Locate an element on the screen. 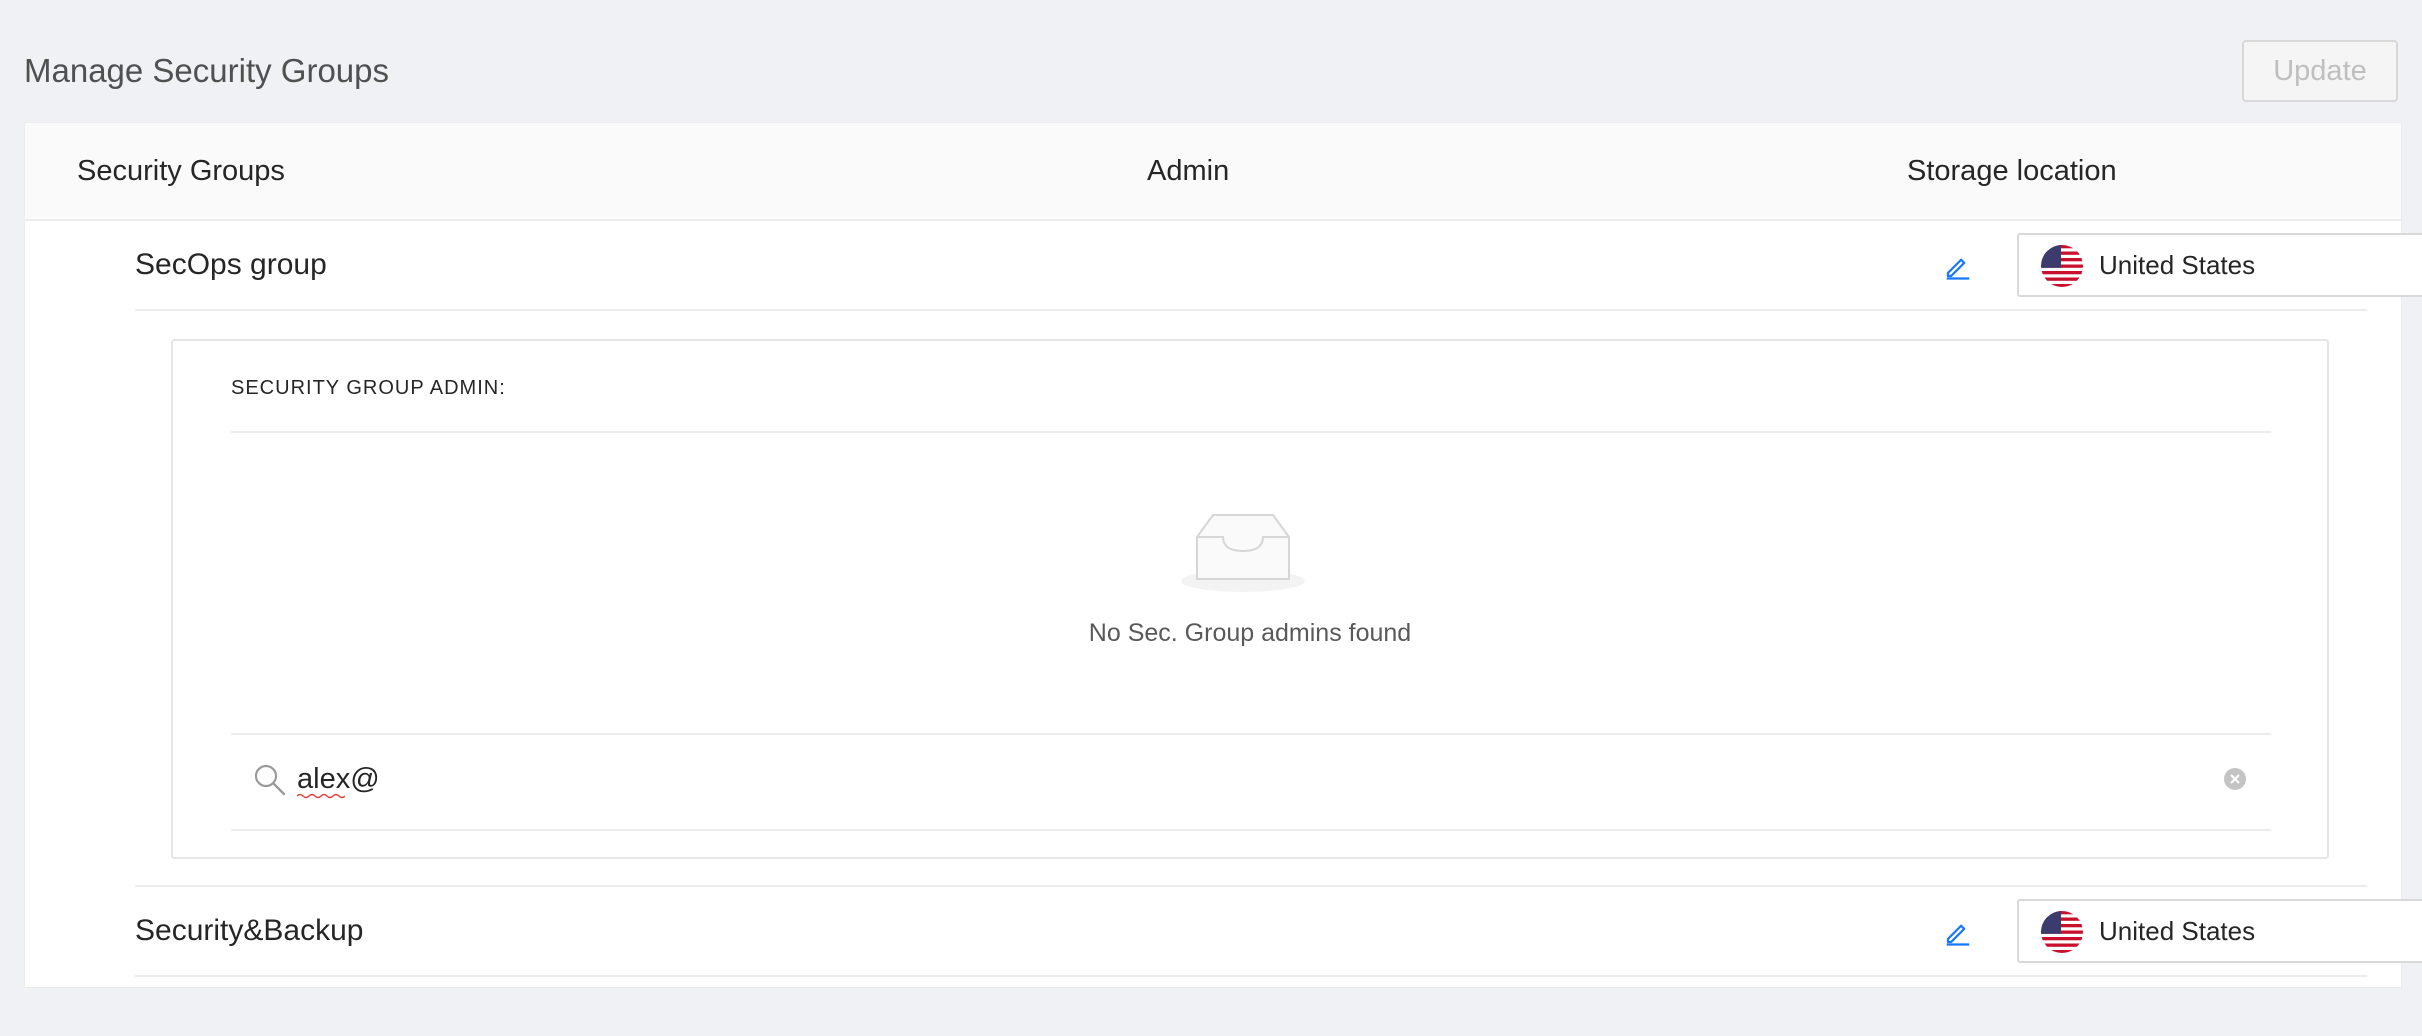 This screenshot has width=2422, height=1036. group-name: SecOps group is located at coordinates (231, 264).